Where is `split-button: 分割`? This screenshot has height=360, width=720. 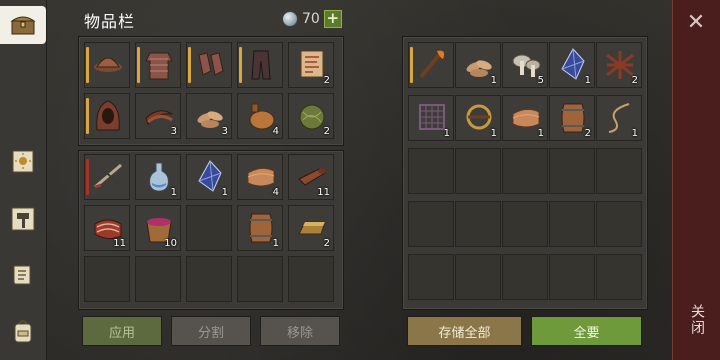 split-button: 分割 is located at coordinates (211, 331).